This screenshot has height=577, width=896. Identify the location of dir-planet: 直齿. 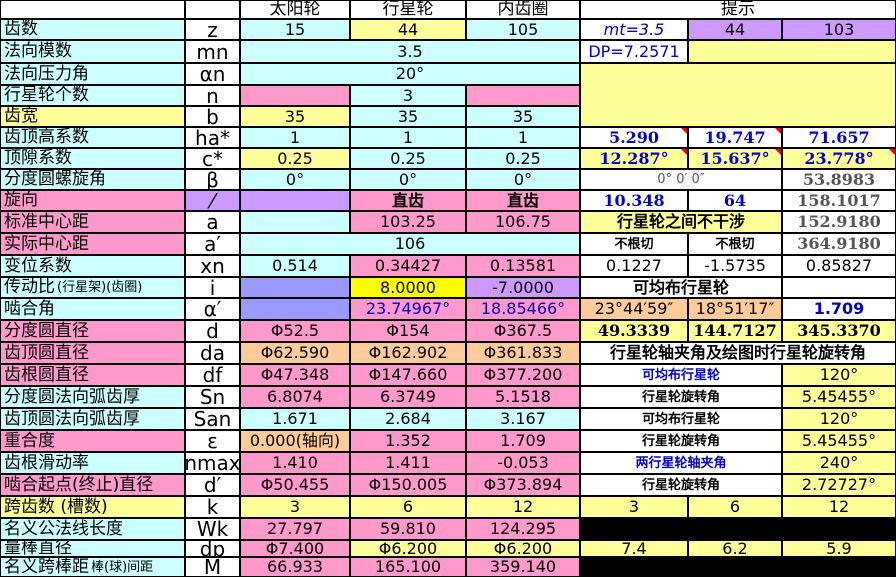
(408, 200).